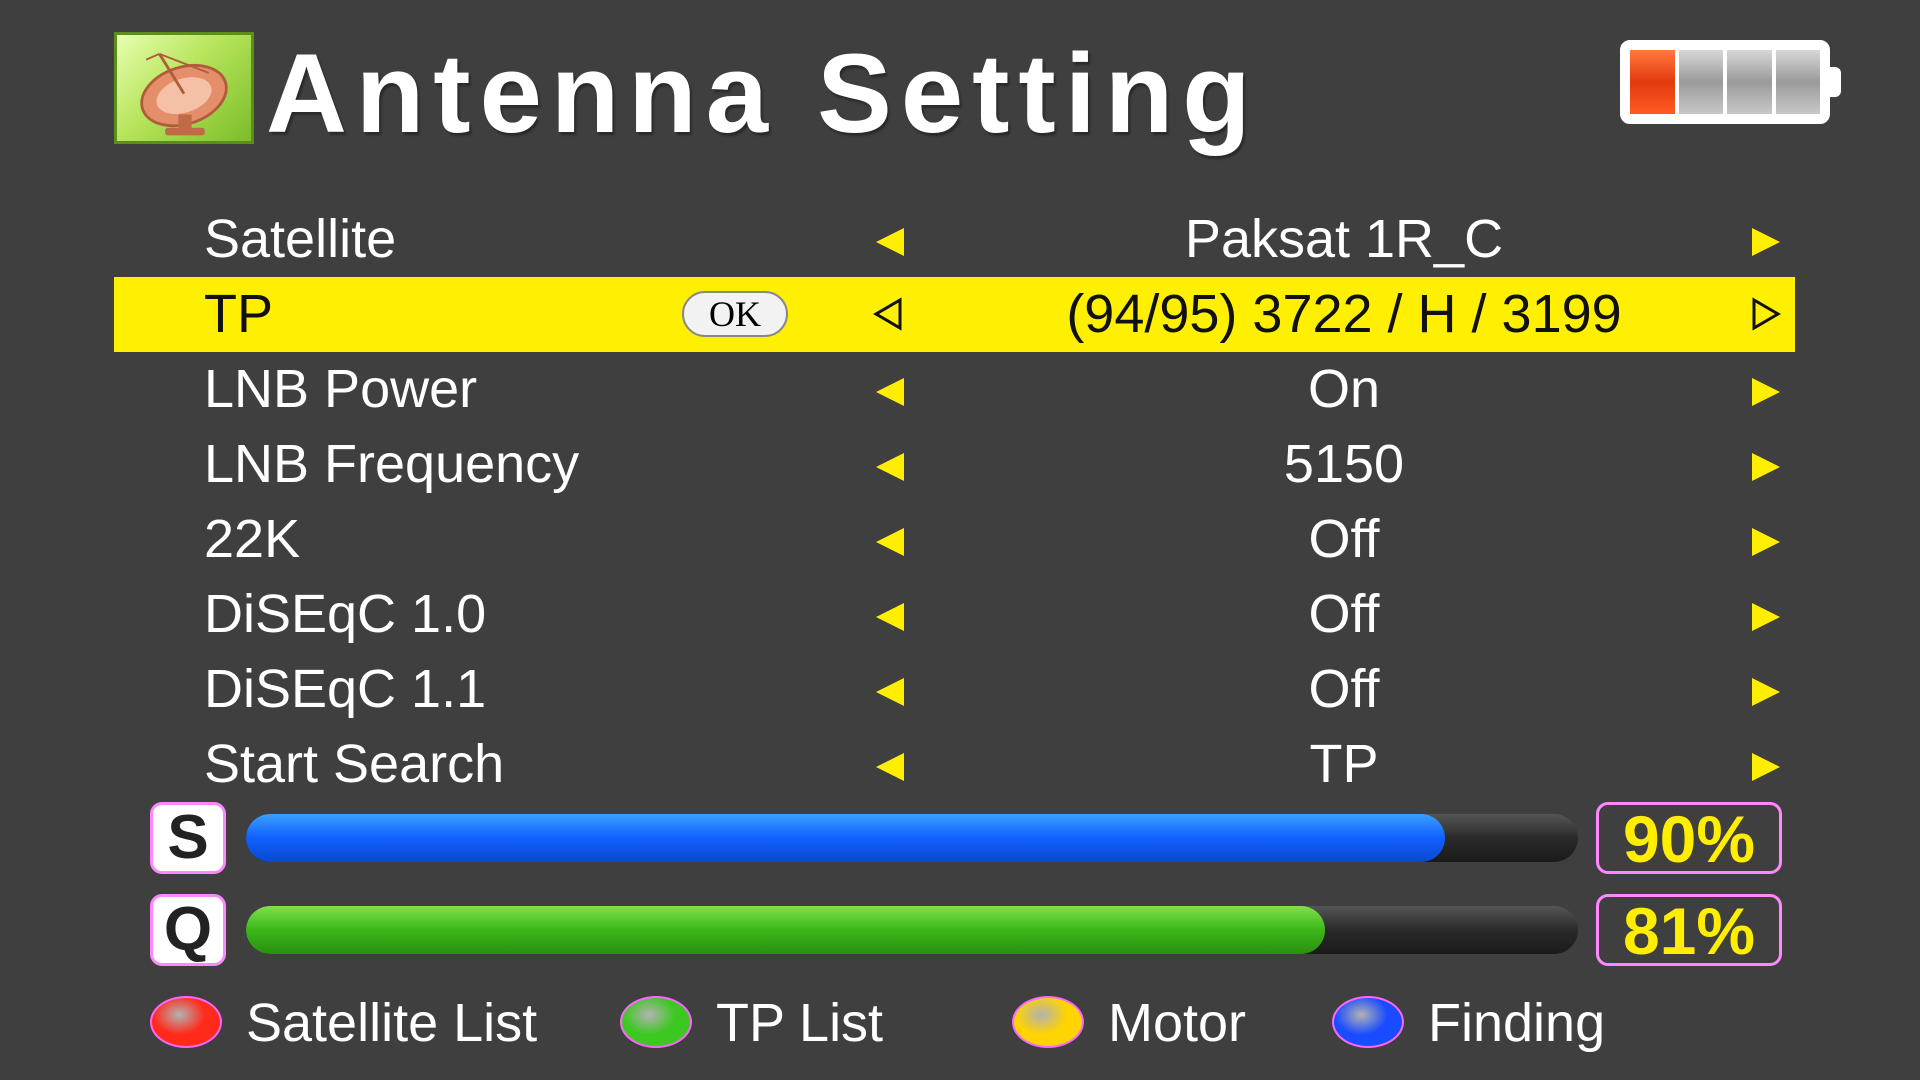  What do you see at coordinates (950, 1023) in the screenshot?
I see `color-key-legend: Satellite List TP List Motor Finding` at bounding box center [950, 1023].